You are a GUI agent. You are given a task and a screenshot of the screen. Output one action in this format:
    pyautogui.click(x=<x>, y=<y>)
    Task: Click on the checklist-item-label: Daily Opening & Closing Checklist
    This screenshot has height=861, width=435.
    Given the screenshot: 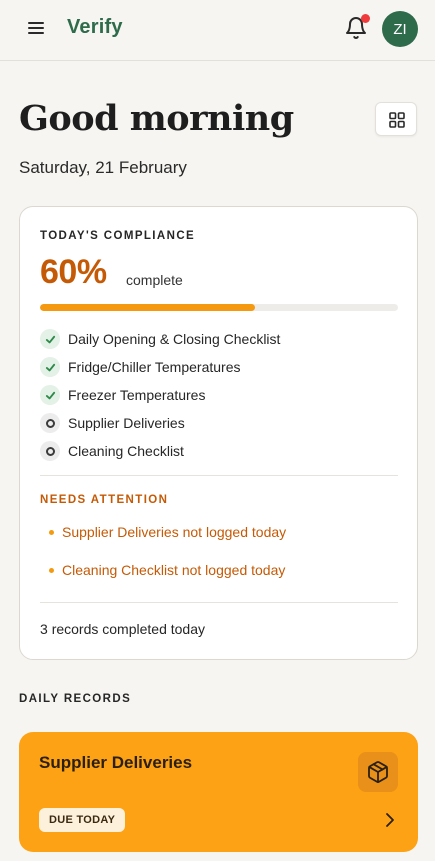 What is the action you would take?
    pyautogui.click(x=174, y=339)
    